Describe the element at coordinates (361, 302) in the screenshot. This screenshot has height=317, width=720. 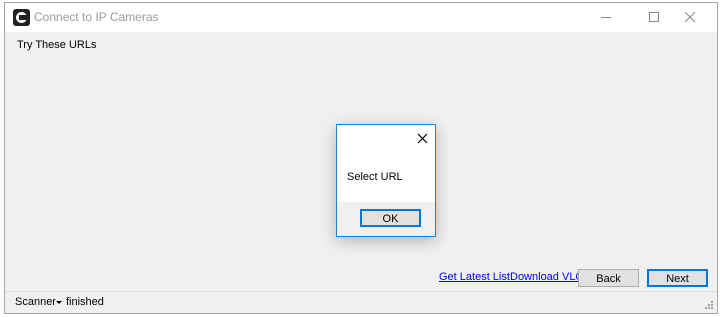
I see `status-bar: Scanner finished` at that location.